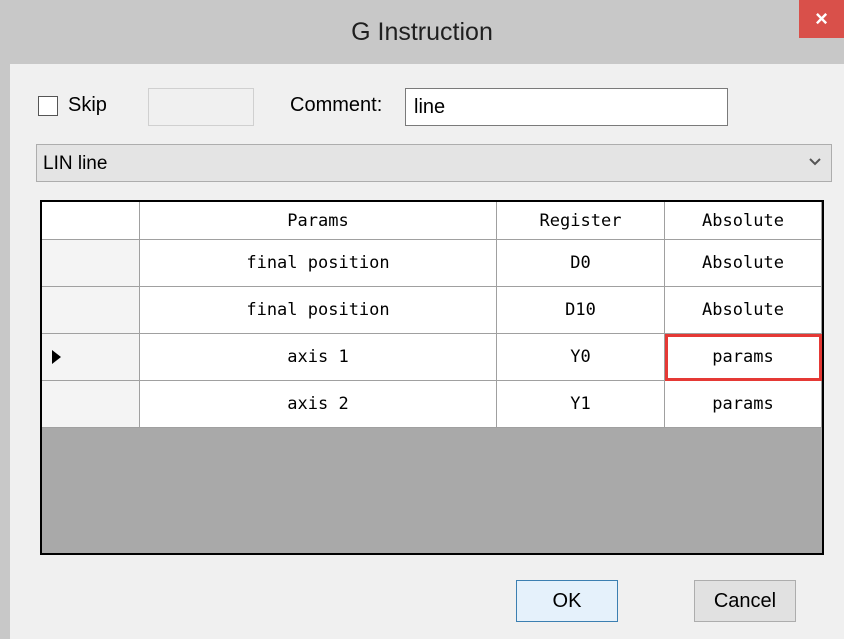 Image resolution: width=844 pixels, height=639 pixels. Describe the element at coordinates (91, 221) in the screenshot. I see `grid-corner-header` at that location.